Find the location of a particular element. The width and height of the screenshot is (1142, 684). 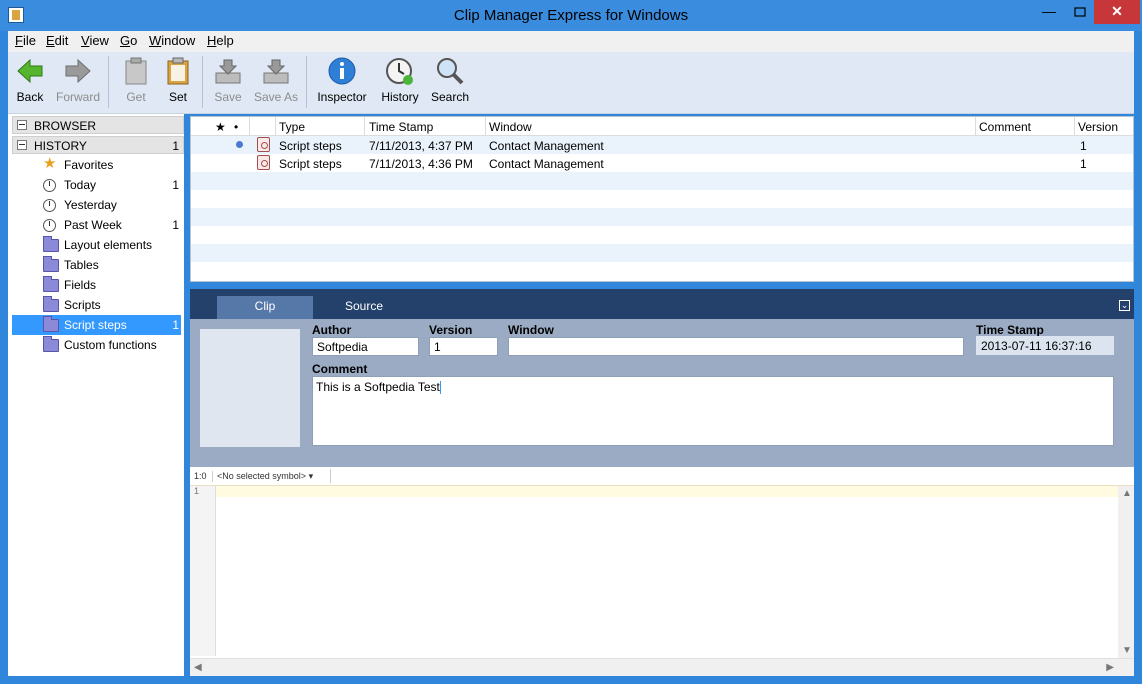

scroll-left-icon: ◀ is located at coordinates (198, 667).